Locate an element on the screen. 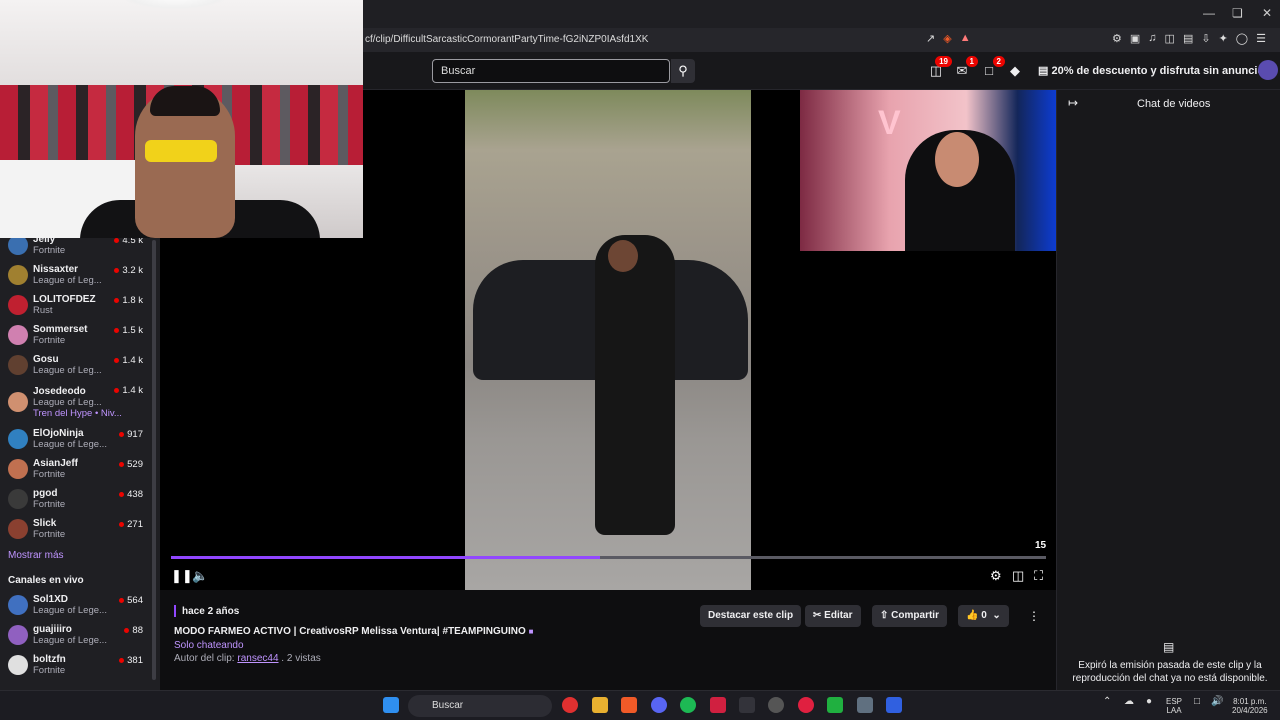 This screenshot has height=720, width=1280. language-indicator: ESP LAA is located at coordinates (1174, 706).